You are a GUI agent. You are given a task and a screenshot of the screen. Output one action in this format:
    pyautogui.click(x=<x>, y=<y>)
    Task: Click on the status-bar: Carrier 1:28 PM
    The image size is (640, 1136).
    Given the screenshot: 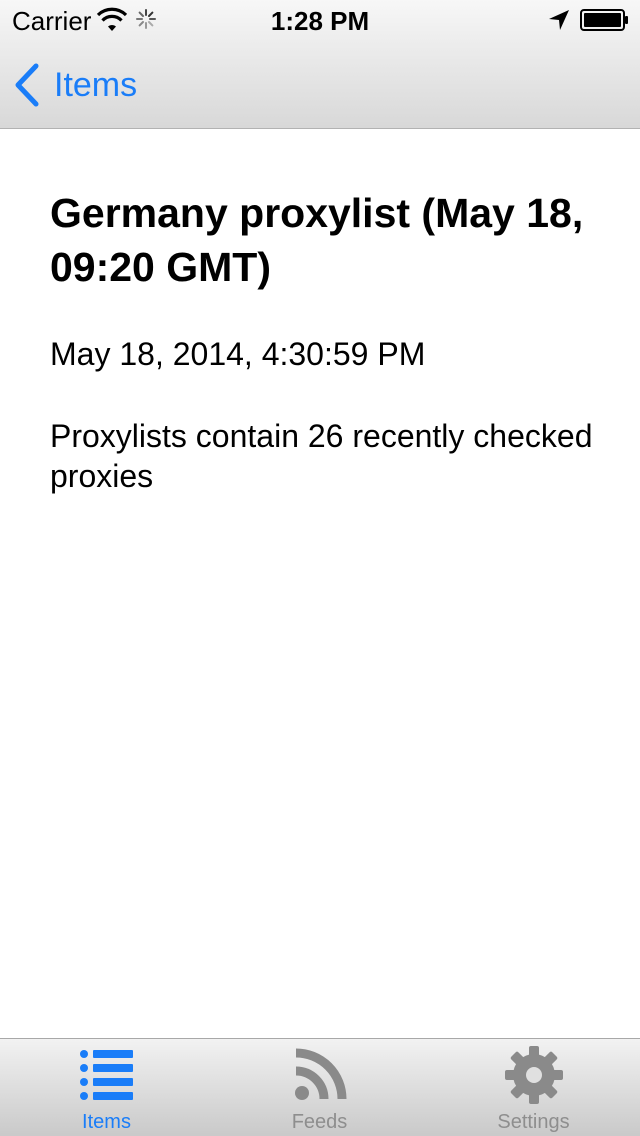 What is the action you would take?
    pyautogui.click(x=320, y=20)
    